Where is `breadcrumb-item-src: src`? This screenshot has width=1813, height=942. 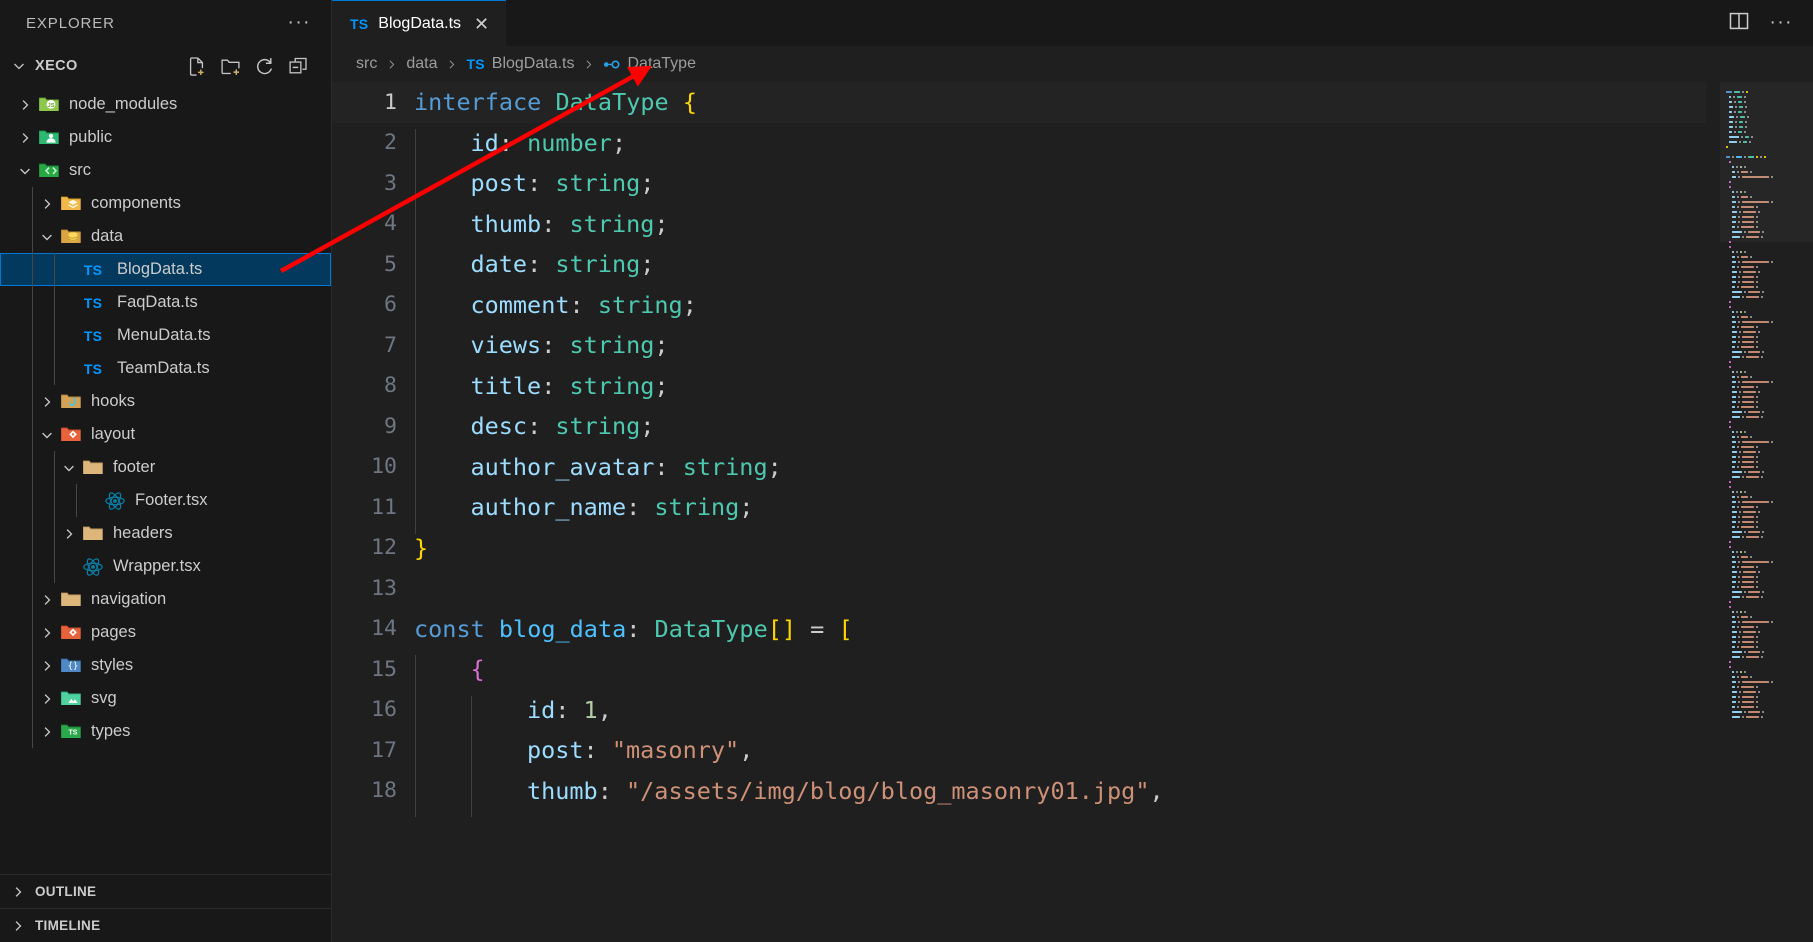 breadcrumb-item-src: src is located at coordinates (366, 64).